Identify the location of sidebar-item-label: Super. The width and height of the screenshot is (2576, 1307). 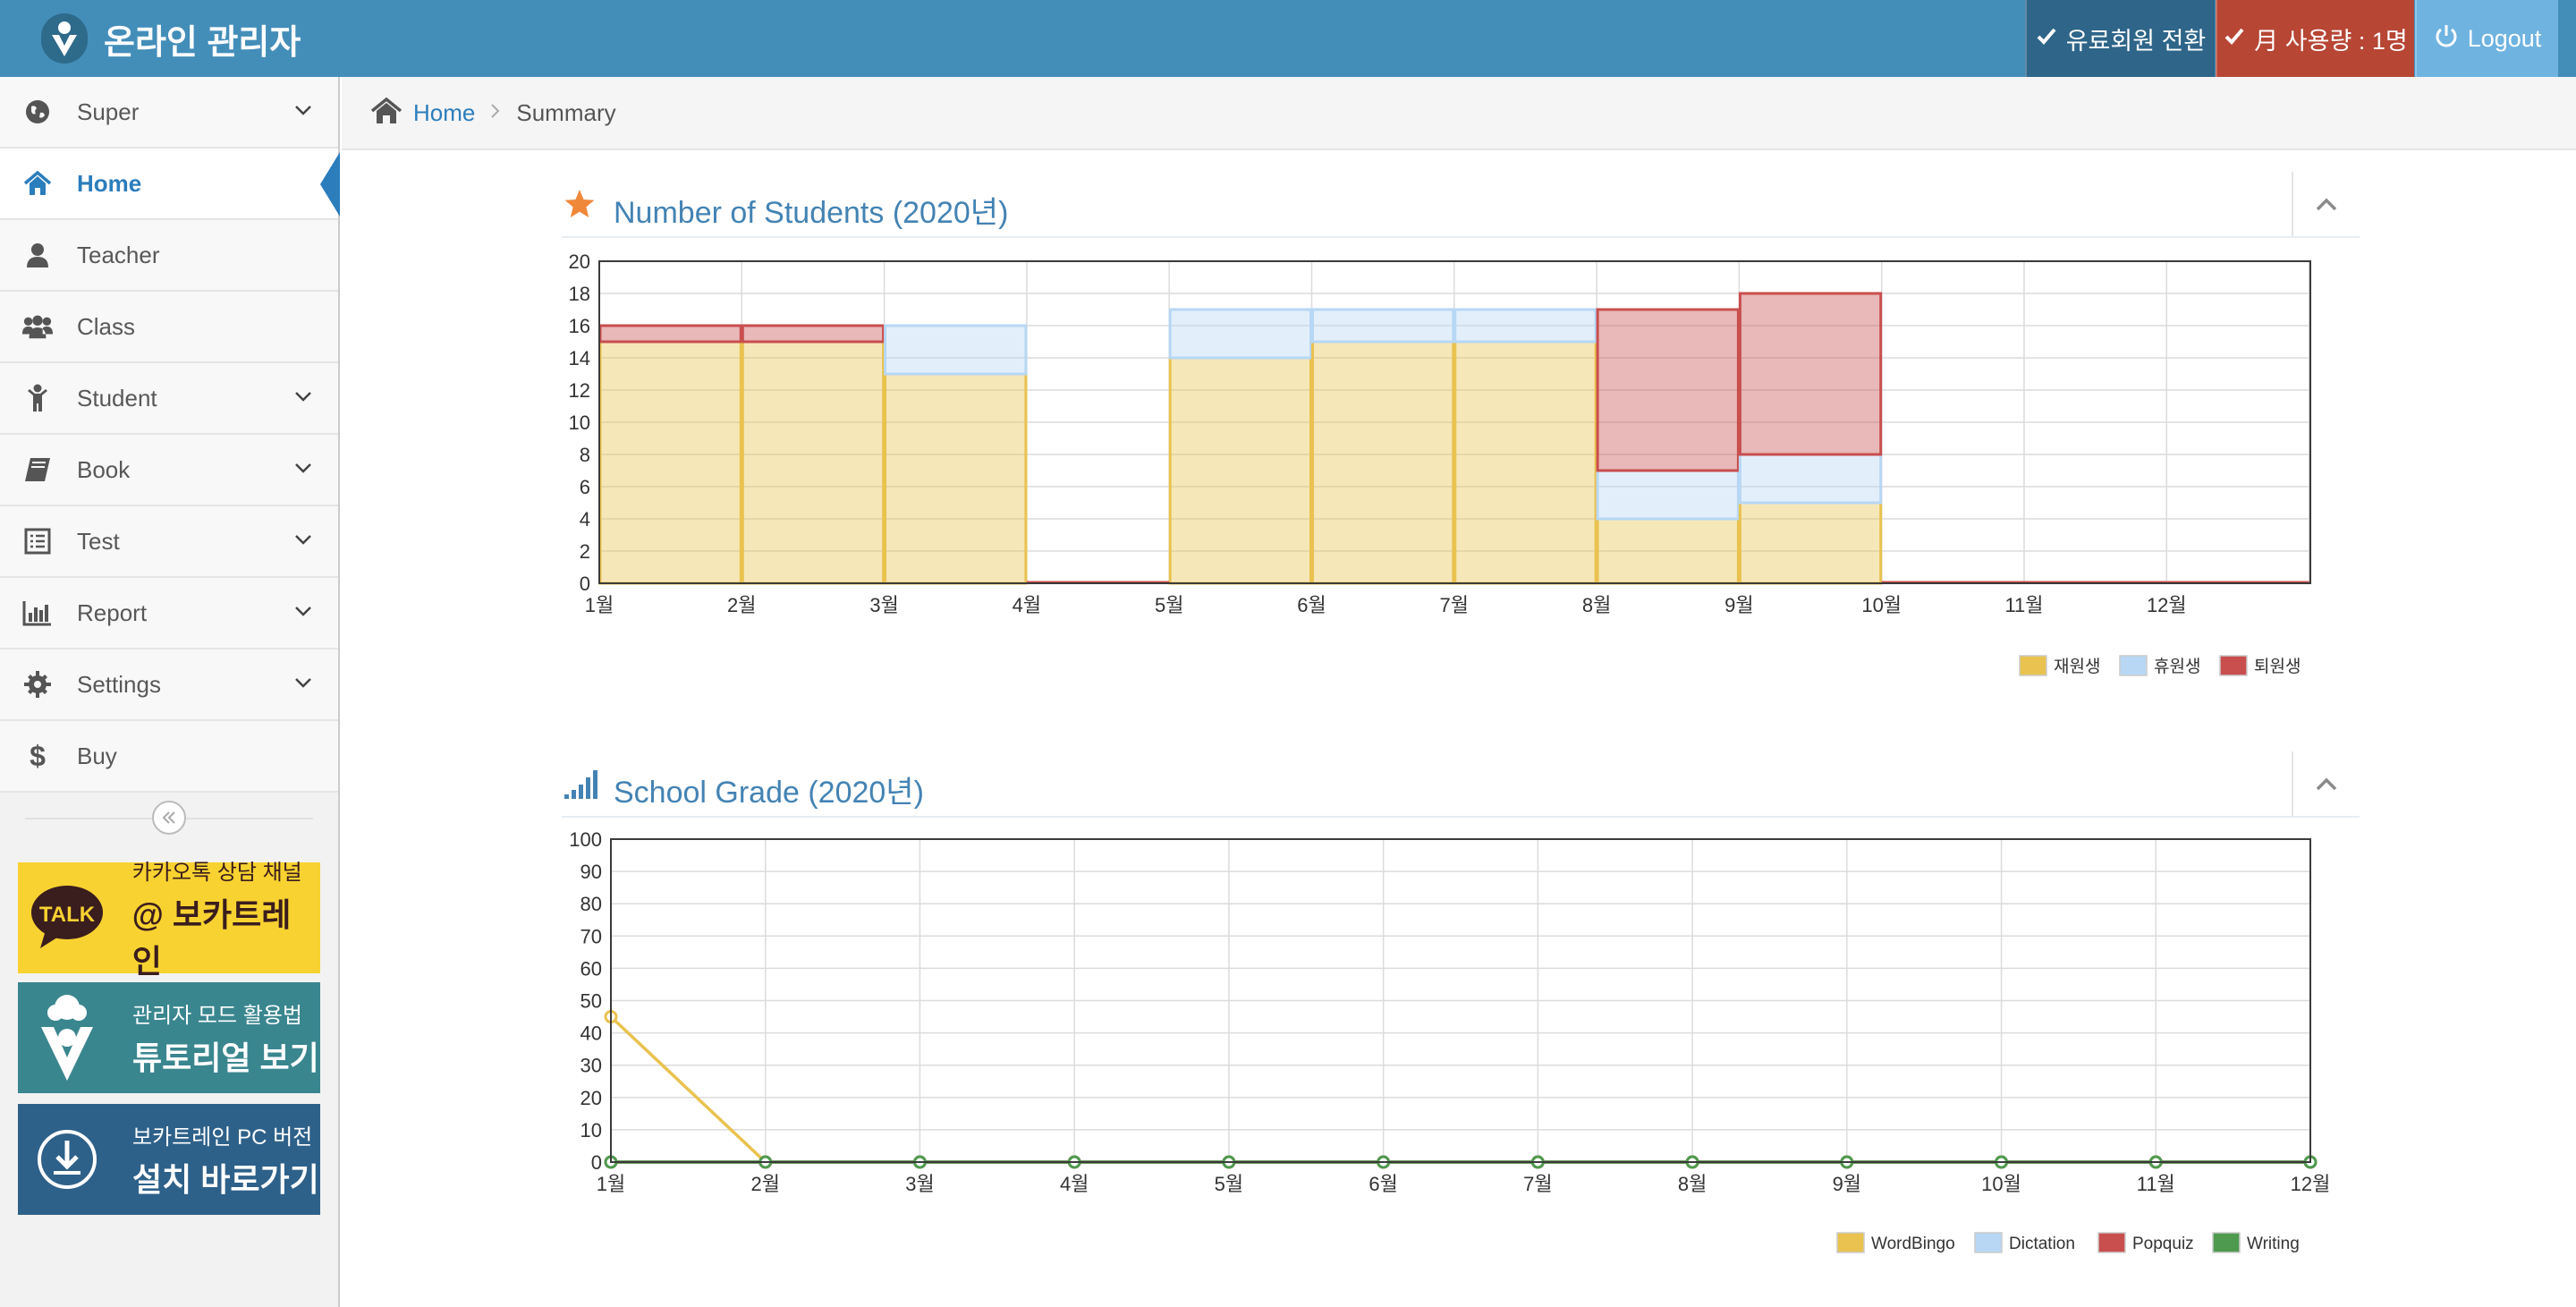
(108, 111).